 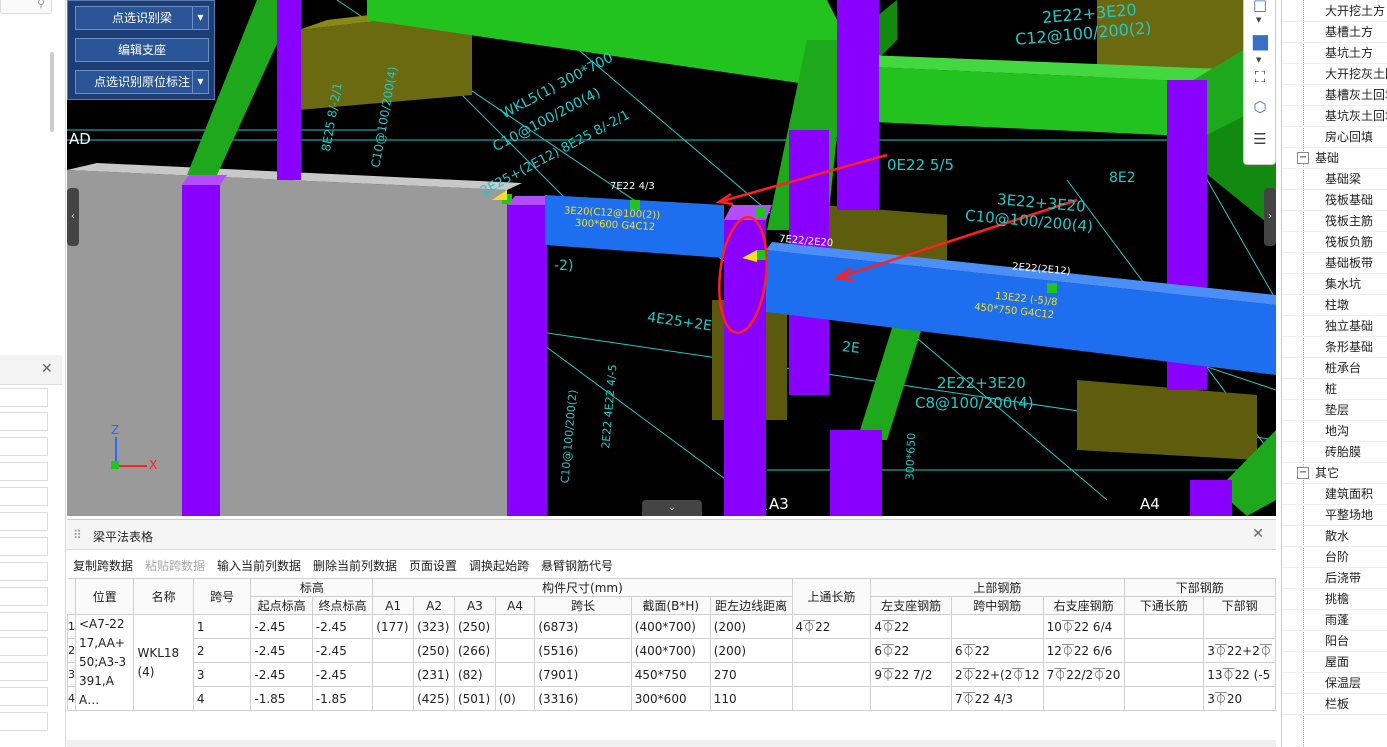 I want to click on settings-list-icon: ☰, so click(x=1260, y=139).